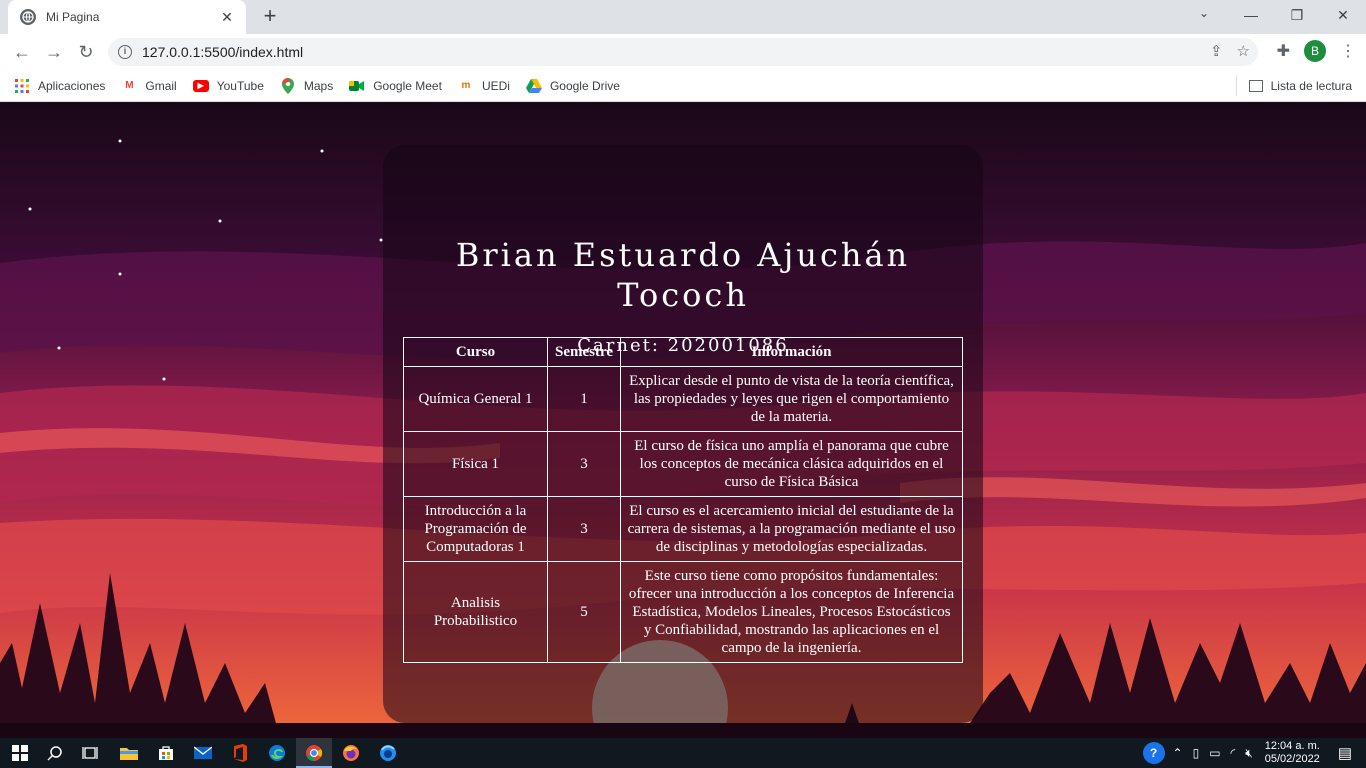 This screenshot has height=768, width=1366. I want to click on tab-search-icon: ⌄, so click(1204, 16).